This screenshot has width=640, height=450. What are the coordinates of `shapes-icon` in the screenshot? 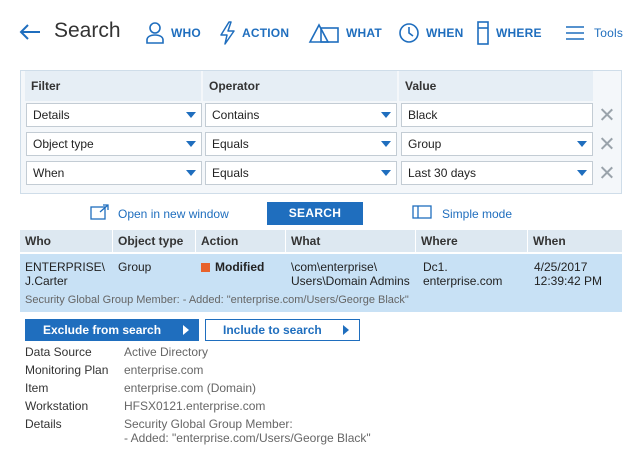 It's located at (324, 33).